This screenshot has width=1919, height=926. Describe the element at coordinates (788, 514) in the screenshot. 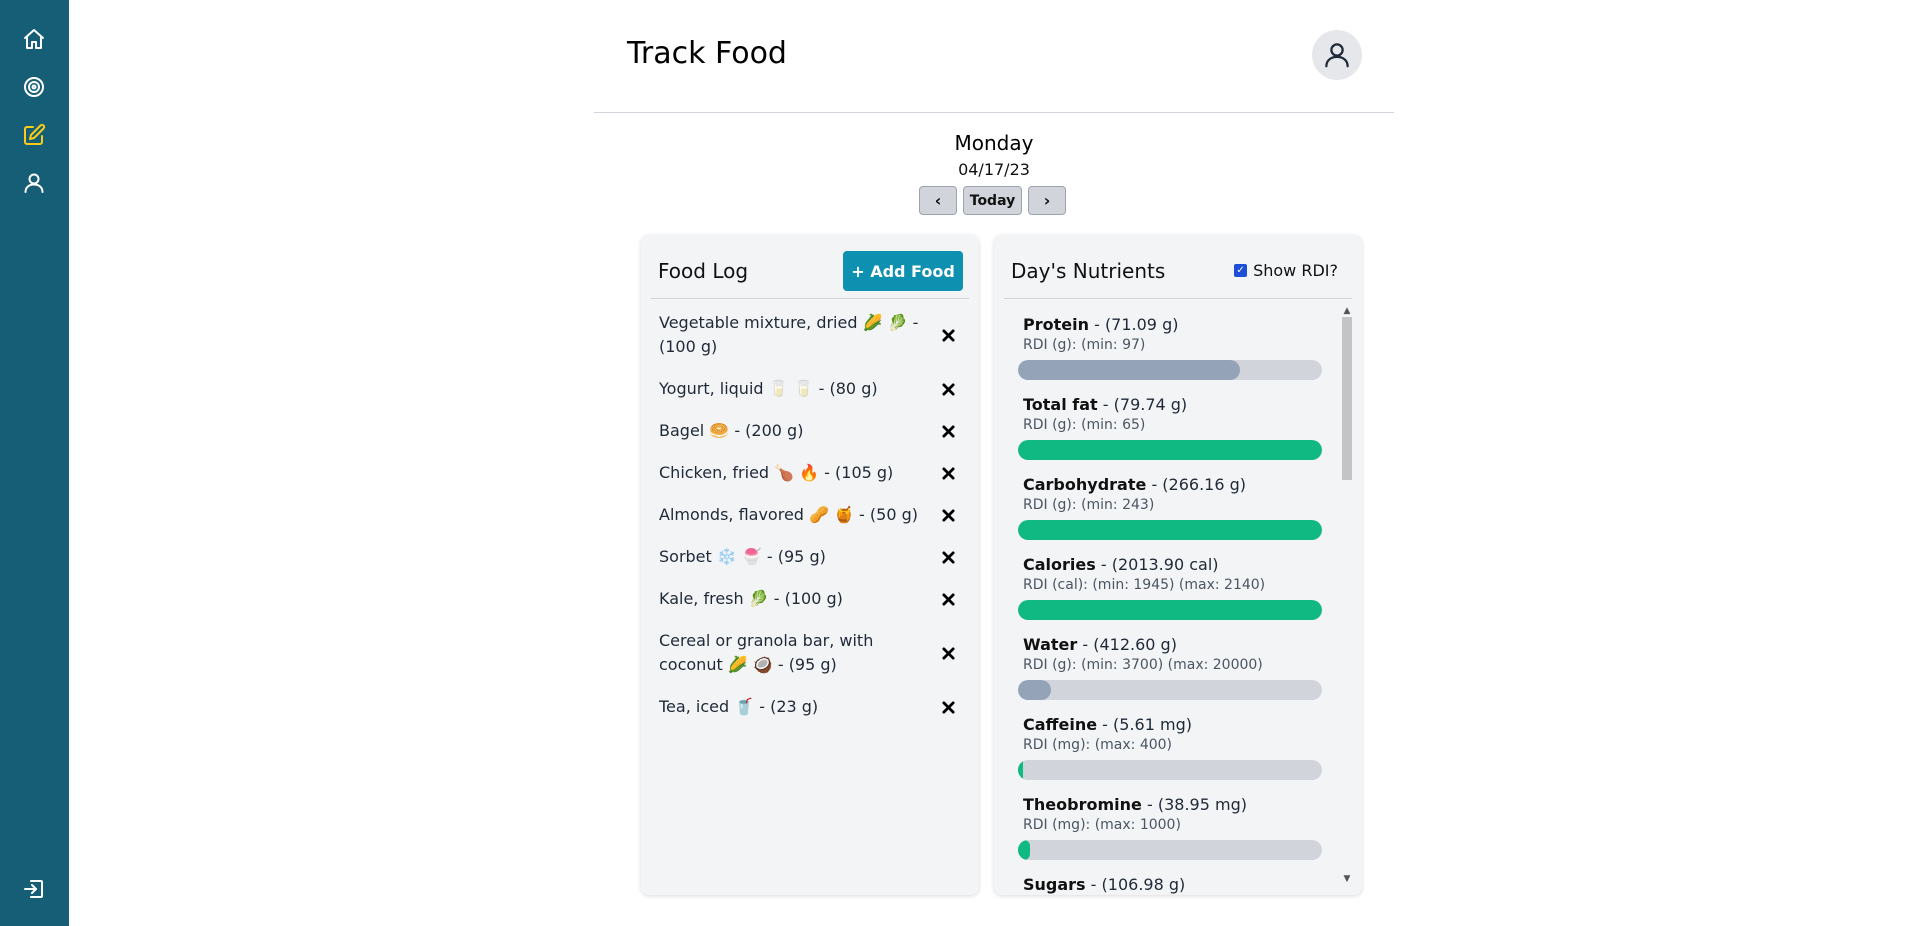

I see `food-item-label: Almonds, flavored 🥜 🍯 - (50 g)` at that location.